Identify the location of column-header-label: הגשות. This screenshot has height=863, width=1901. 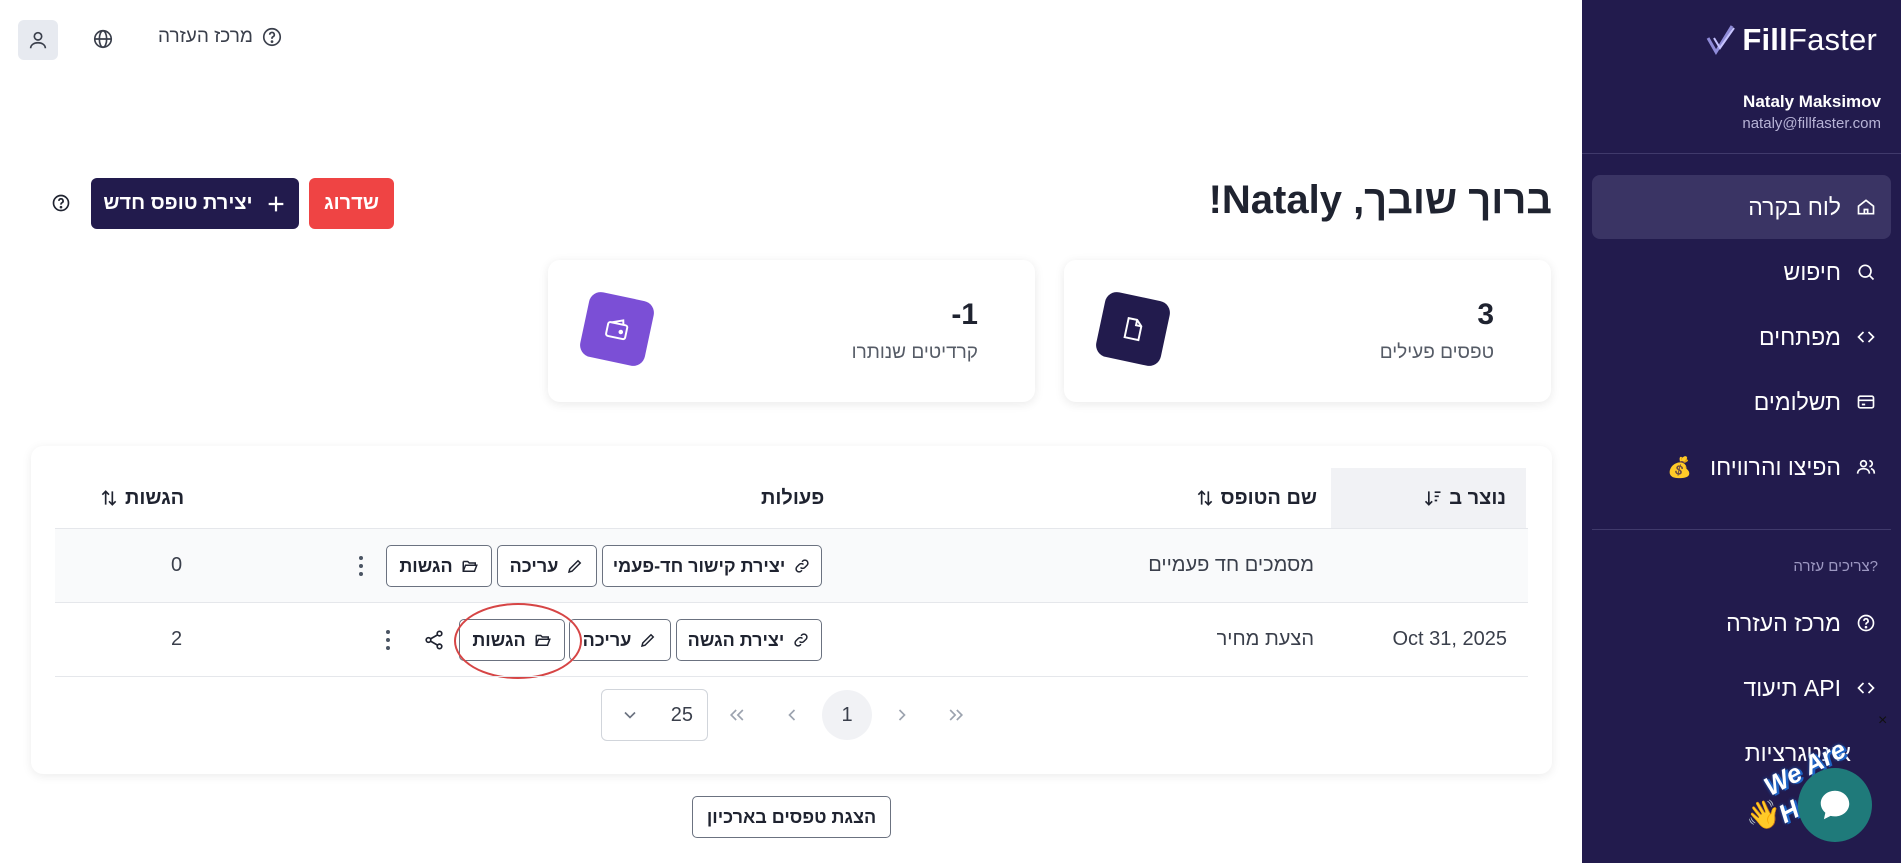
(155, 497).